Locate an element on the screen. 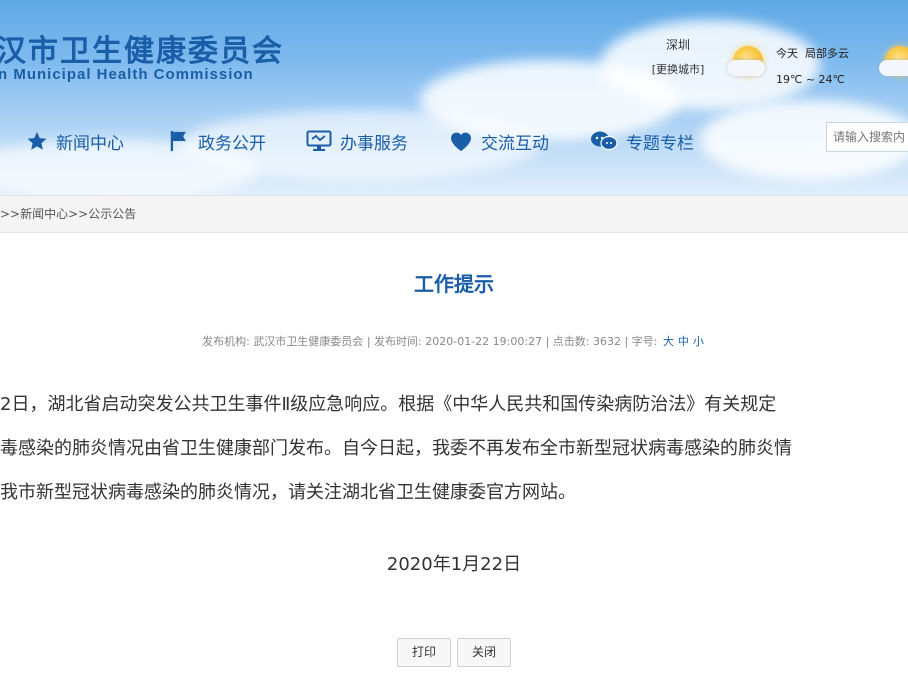 This screenshot has height=681, width=908. site-logo-title: 汉市卫生健康委员会 is located at coordinates (142, 48).